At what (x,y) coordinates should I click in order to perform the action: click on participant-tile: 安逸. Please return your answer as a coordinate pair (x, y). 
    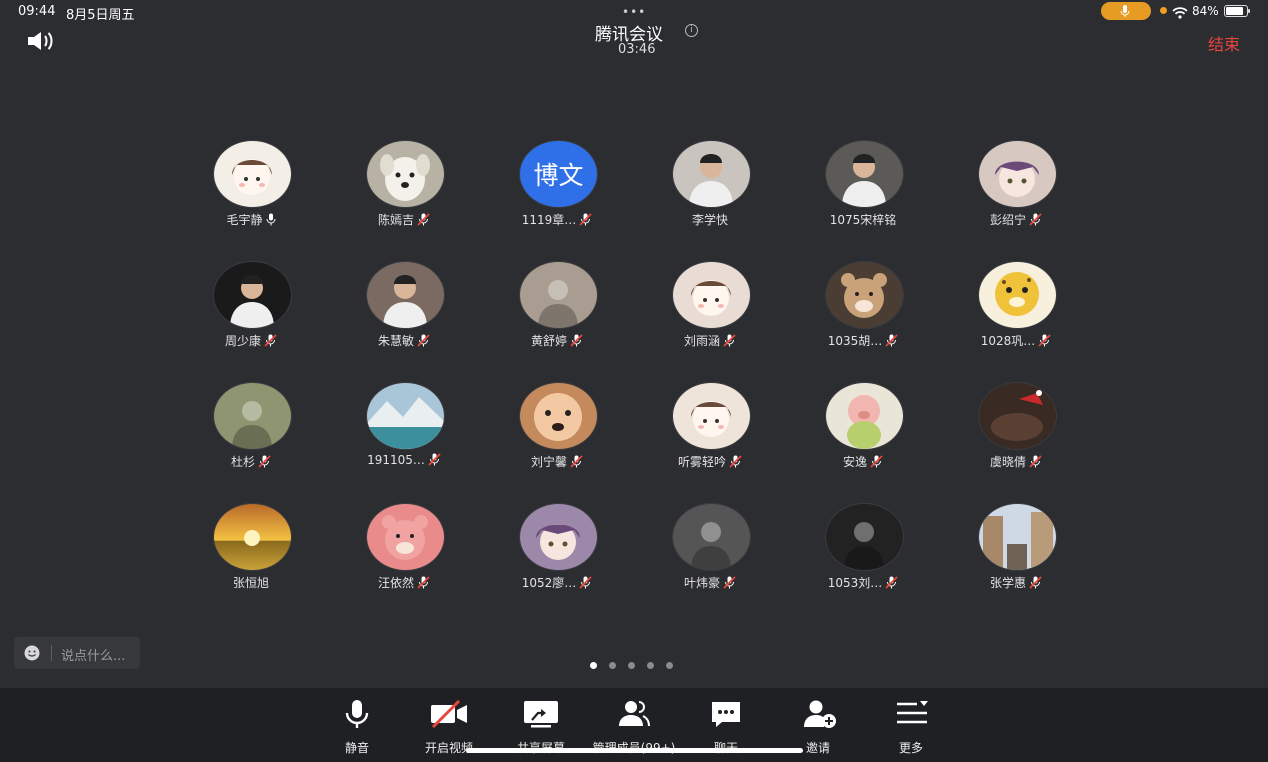
    Looking at the image, I should click on (854, 440).